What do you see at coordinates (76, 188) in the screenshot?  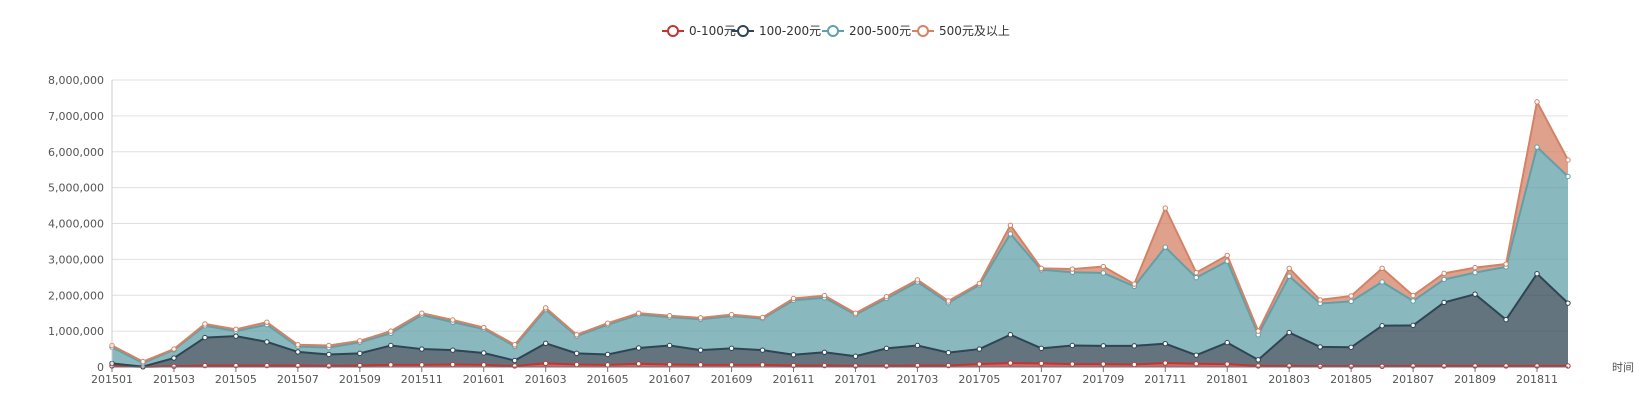 I see `y-tick-label: 5,000,000` at bounding box center [76, 188].